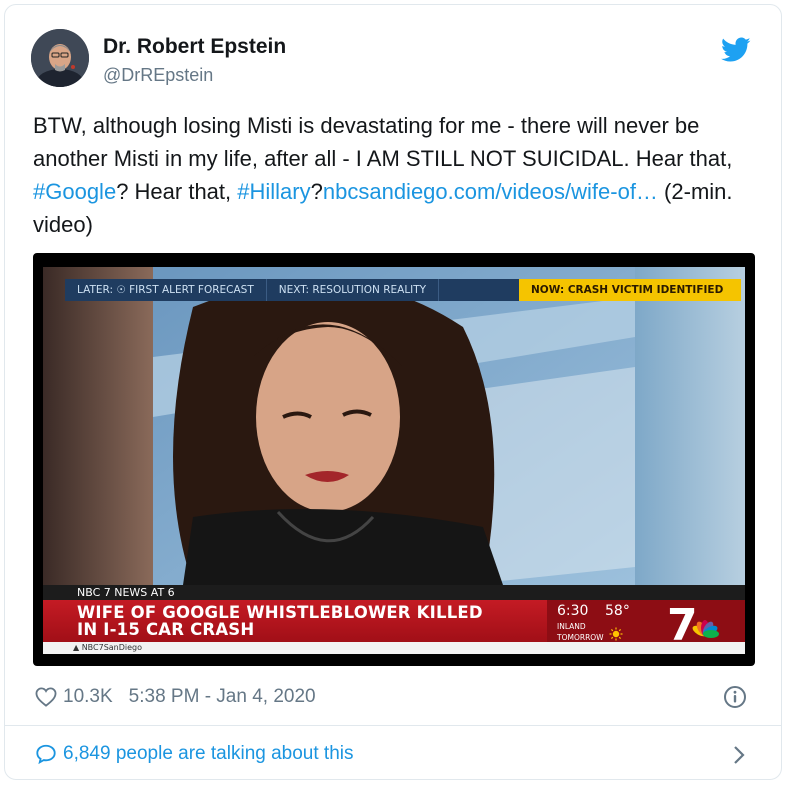 This screenshot has width=792, height=785. I want to click on weather-location: INLAND, so click(571, 626).